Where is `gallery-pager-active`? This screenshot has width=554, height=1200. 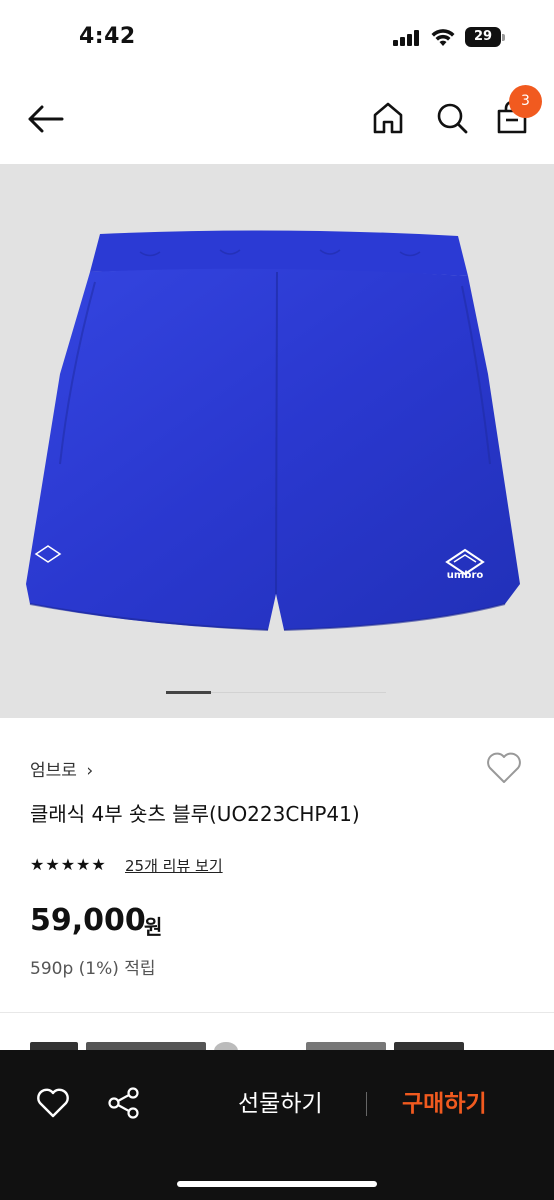 gallery-pager-active is located at coordinates (188, 692).